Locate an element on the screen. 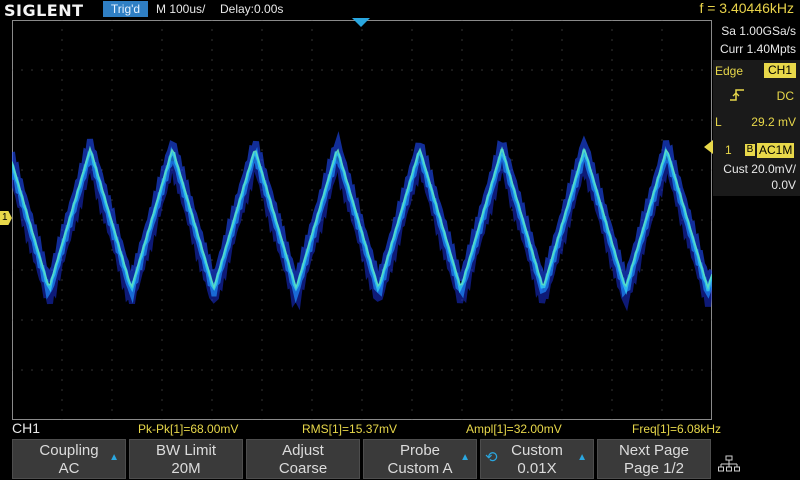 The image size is (800, 480). custom-probe-softkey: ⟲ Custom 0.01X ▲ is located at coordinates (537, 459).